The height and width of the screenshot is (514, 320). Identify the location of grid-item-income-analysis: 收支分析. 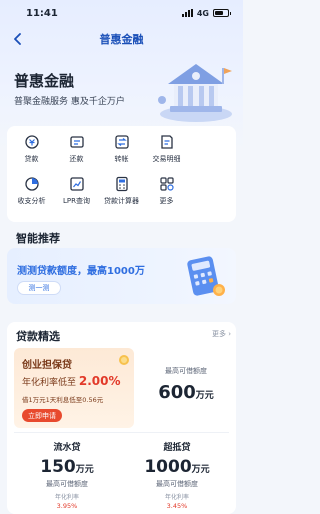
(31, 197).